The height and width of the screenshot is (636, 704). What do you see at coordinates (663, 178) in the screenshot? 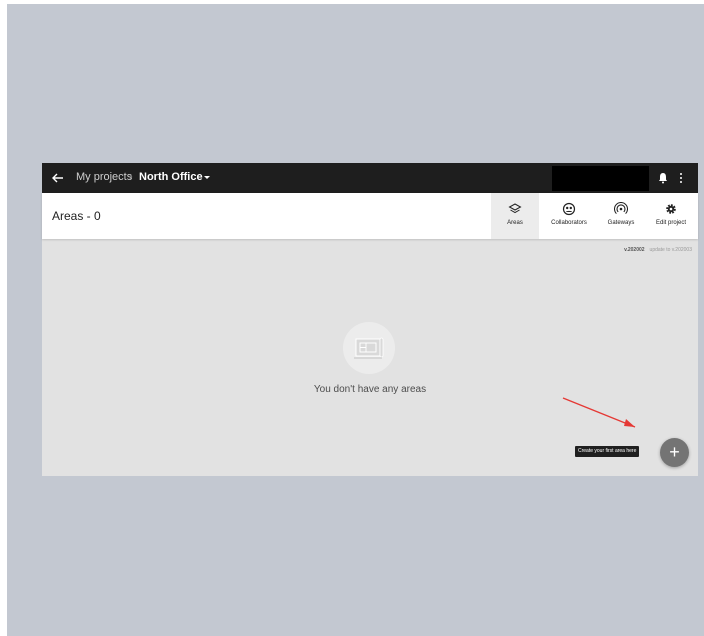
I see `notifications-bell-icon` at bounding box center [663, 178].